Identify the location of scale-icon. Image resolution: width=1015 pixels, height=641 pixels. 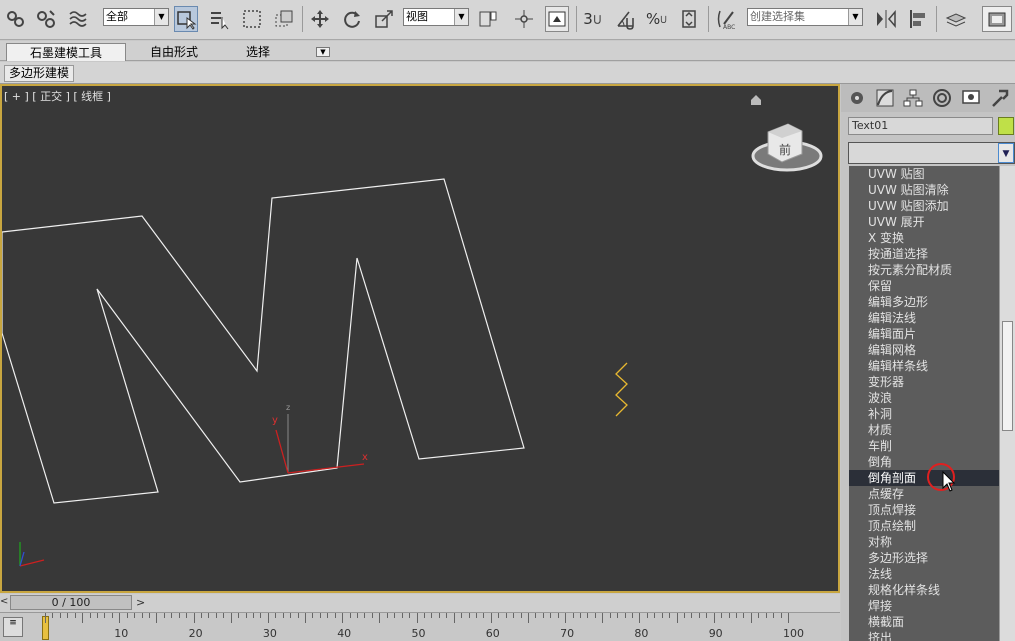
(384, 19).